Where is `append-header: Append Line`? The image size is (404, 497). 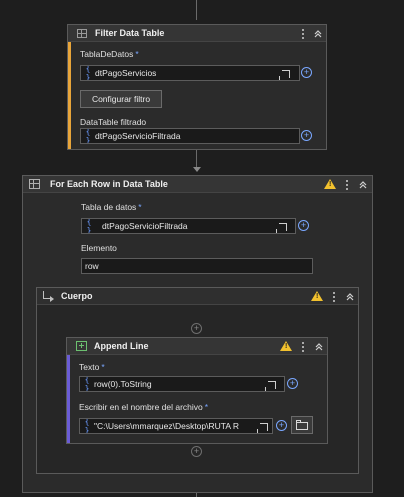 append-header: Append Line is located at coordinates (197, 346).